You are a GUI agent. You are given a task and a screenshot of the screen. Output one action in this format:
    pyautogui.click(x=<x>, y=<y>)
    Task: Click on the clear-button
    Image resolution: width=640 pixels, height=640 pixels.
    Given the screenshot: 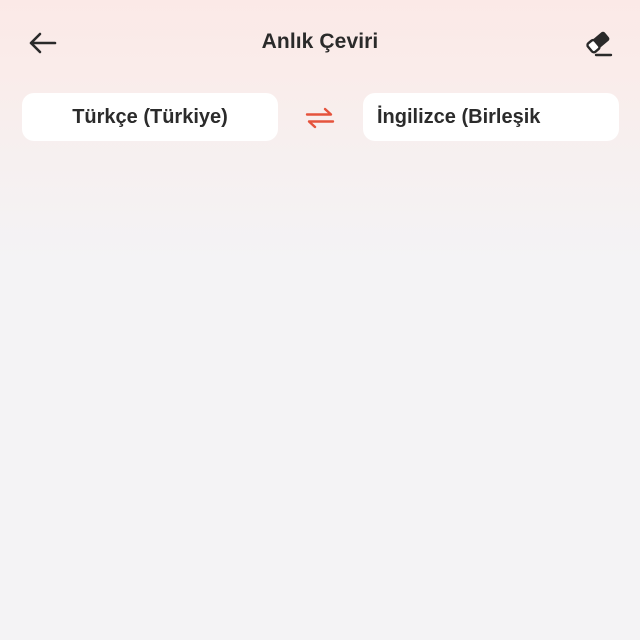 What is the action you would take?
    pyautogui.click(x=598, y=43)
    